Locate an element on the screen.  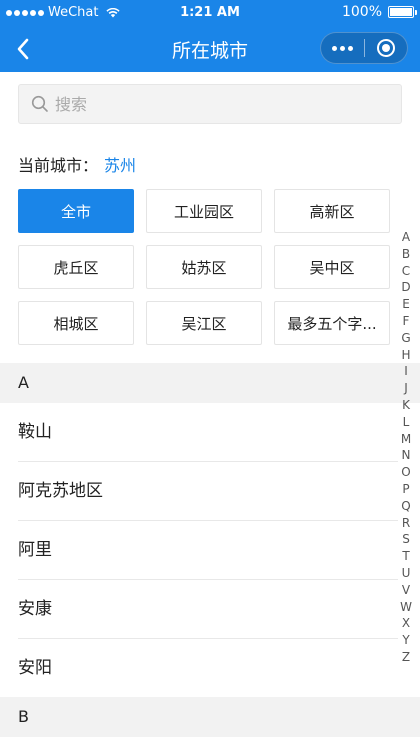
section-header-b: B is located at coordinates (210, 717).